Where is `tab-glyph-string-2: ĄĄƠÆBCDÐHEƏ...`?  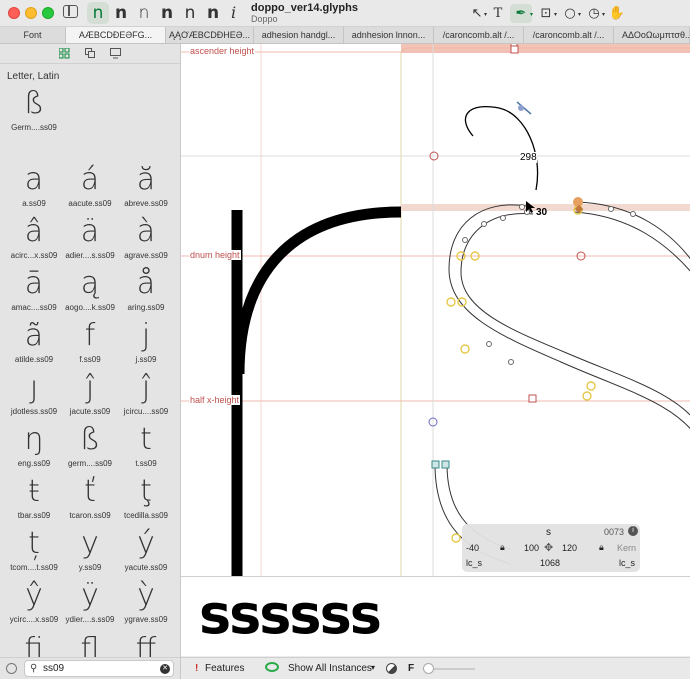 tab-glyph-string-2: ĄĄƠÆBCDÐHEƏ... is located at coordinates (210, 35).